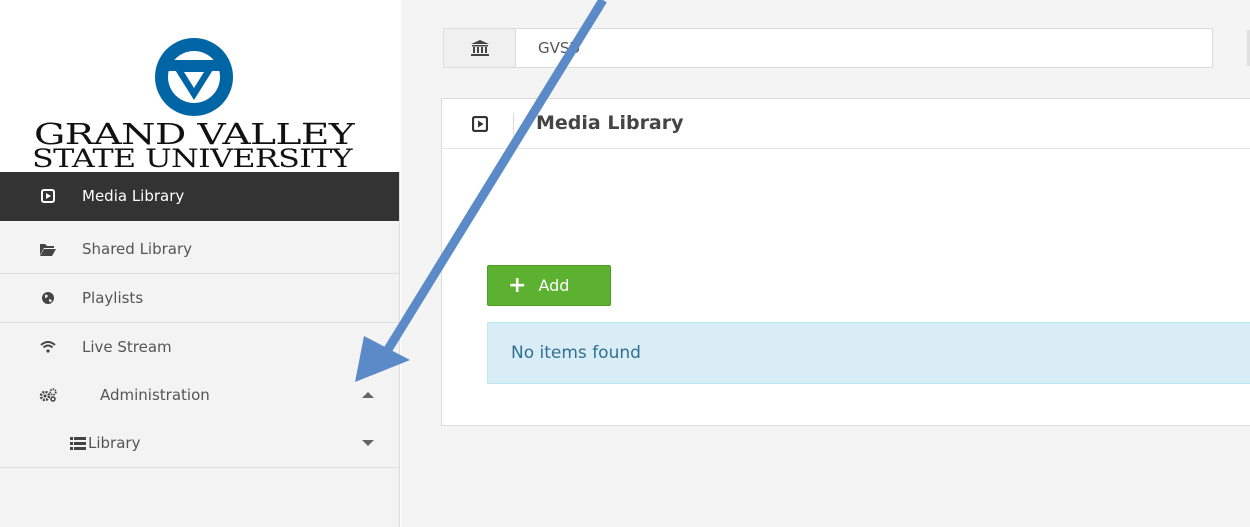 The image size is (1250, 527). Describe the element at coordinates (199, 249) in the screenshot. I see `sidebar-item-shared-library: Shared Library` at that location.